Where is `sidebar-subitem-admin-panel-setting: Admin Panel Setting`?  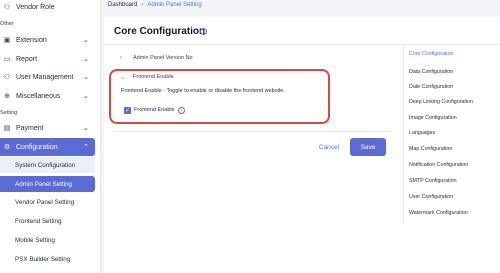 sidebar-subitem-admin-panel-setting: Admin Panel Setting is located at coordinates (47, 184).